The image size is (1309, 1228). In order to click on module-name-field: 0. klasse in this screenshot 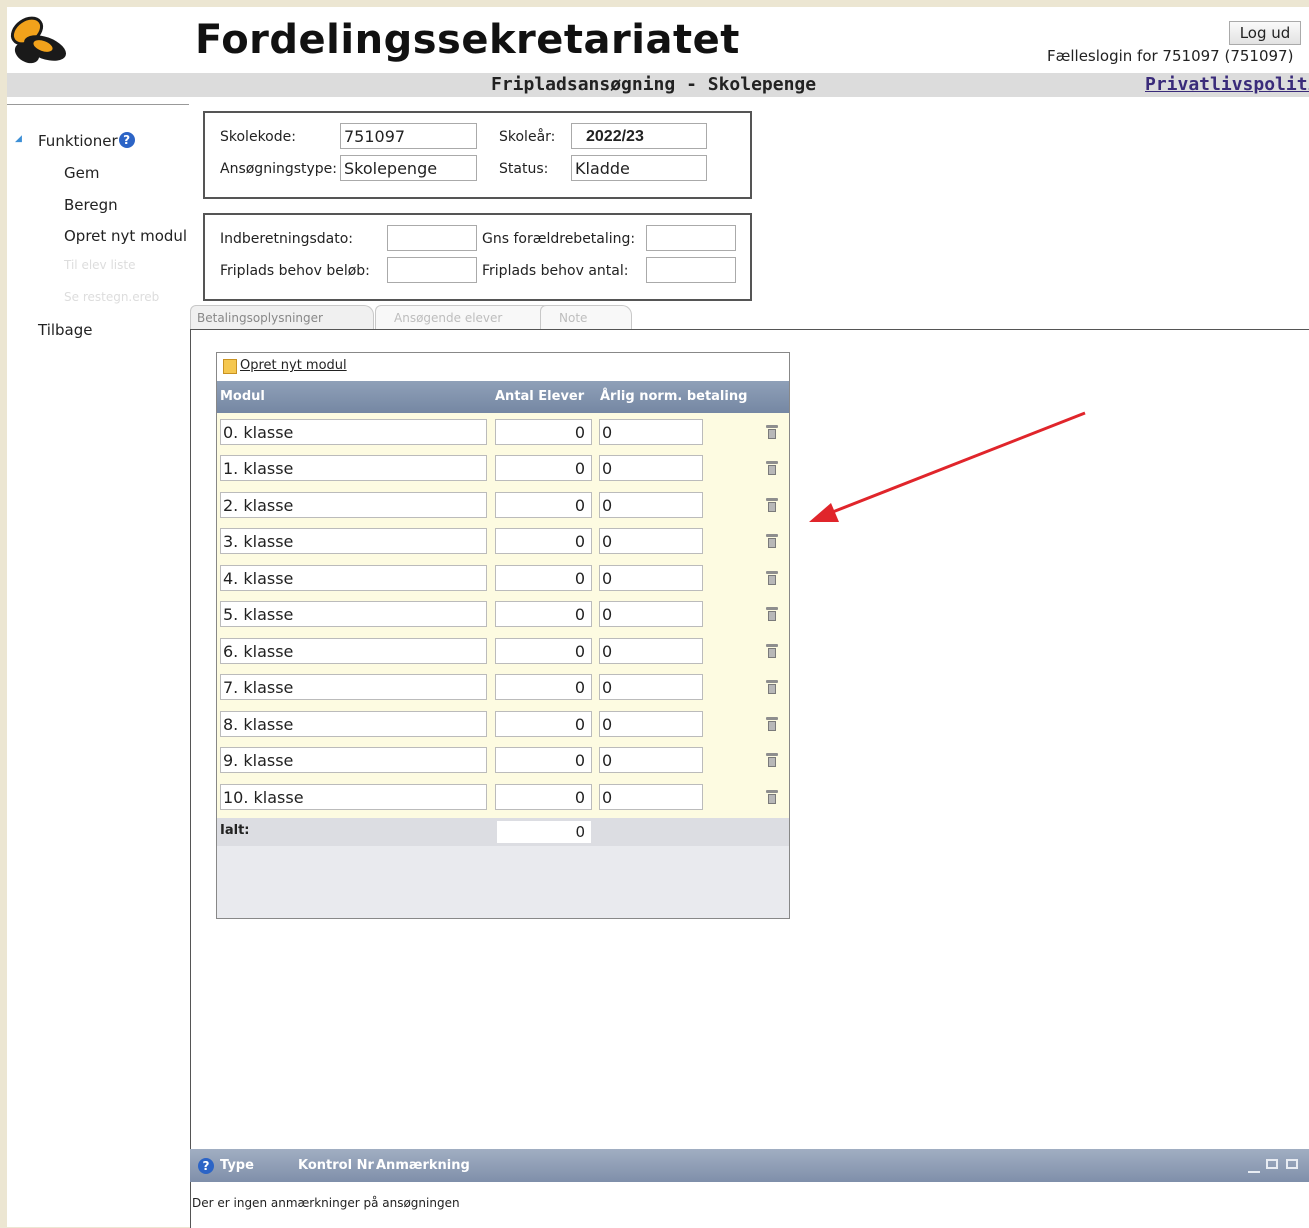, I will do `click(353, 432)`.